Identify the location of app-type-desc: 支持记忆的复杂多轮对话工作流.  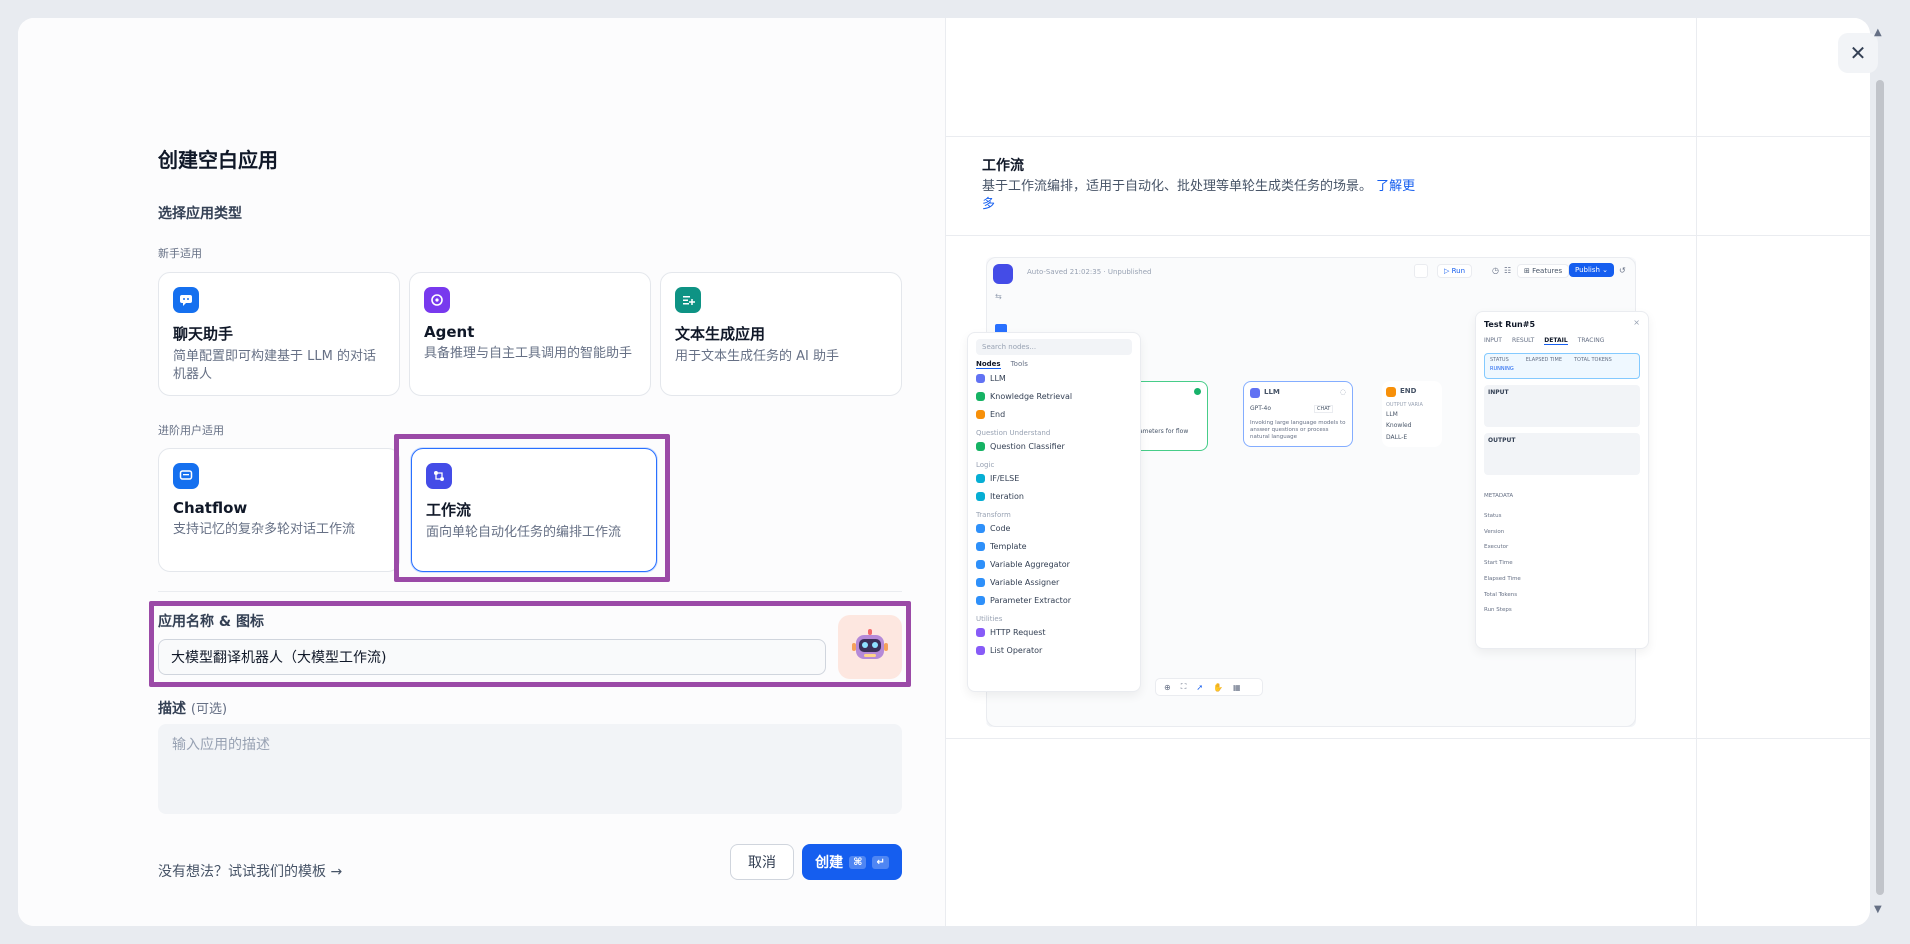
(264, 529).